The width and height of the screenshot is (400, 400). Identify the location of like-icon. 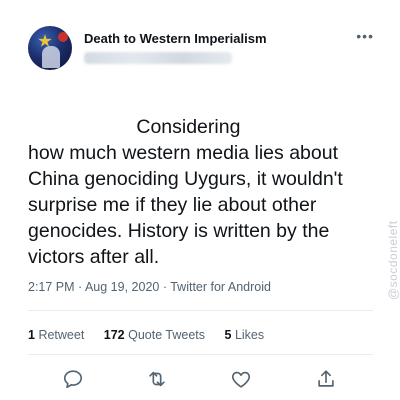
(241, 379).